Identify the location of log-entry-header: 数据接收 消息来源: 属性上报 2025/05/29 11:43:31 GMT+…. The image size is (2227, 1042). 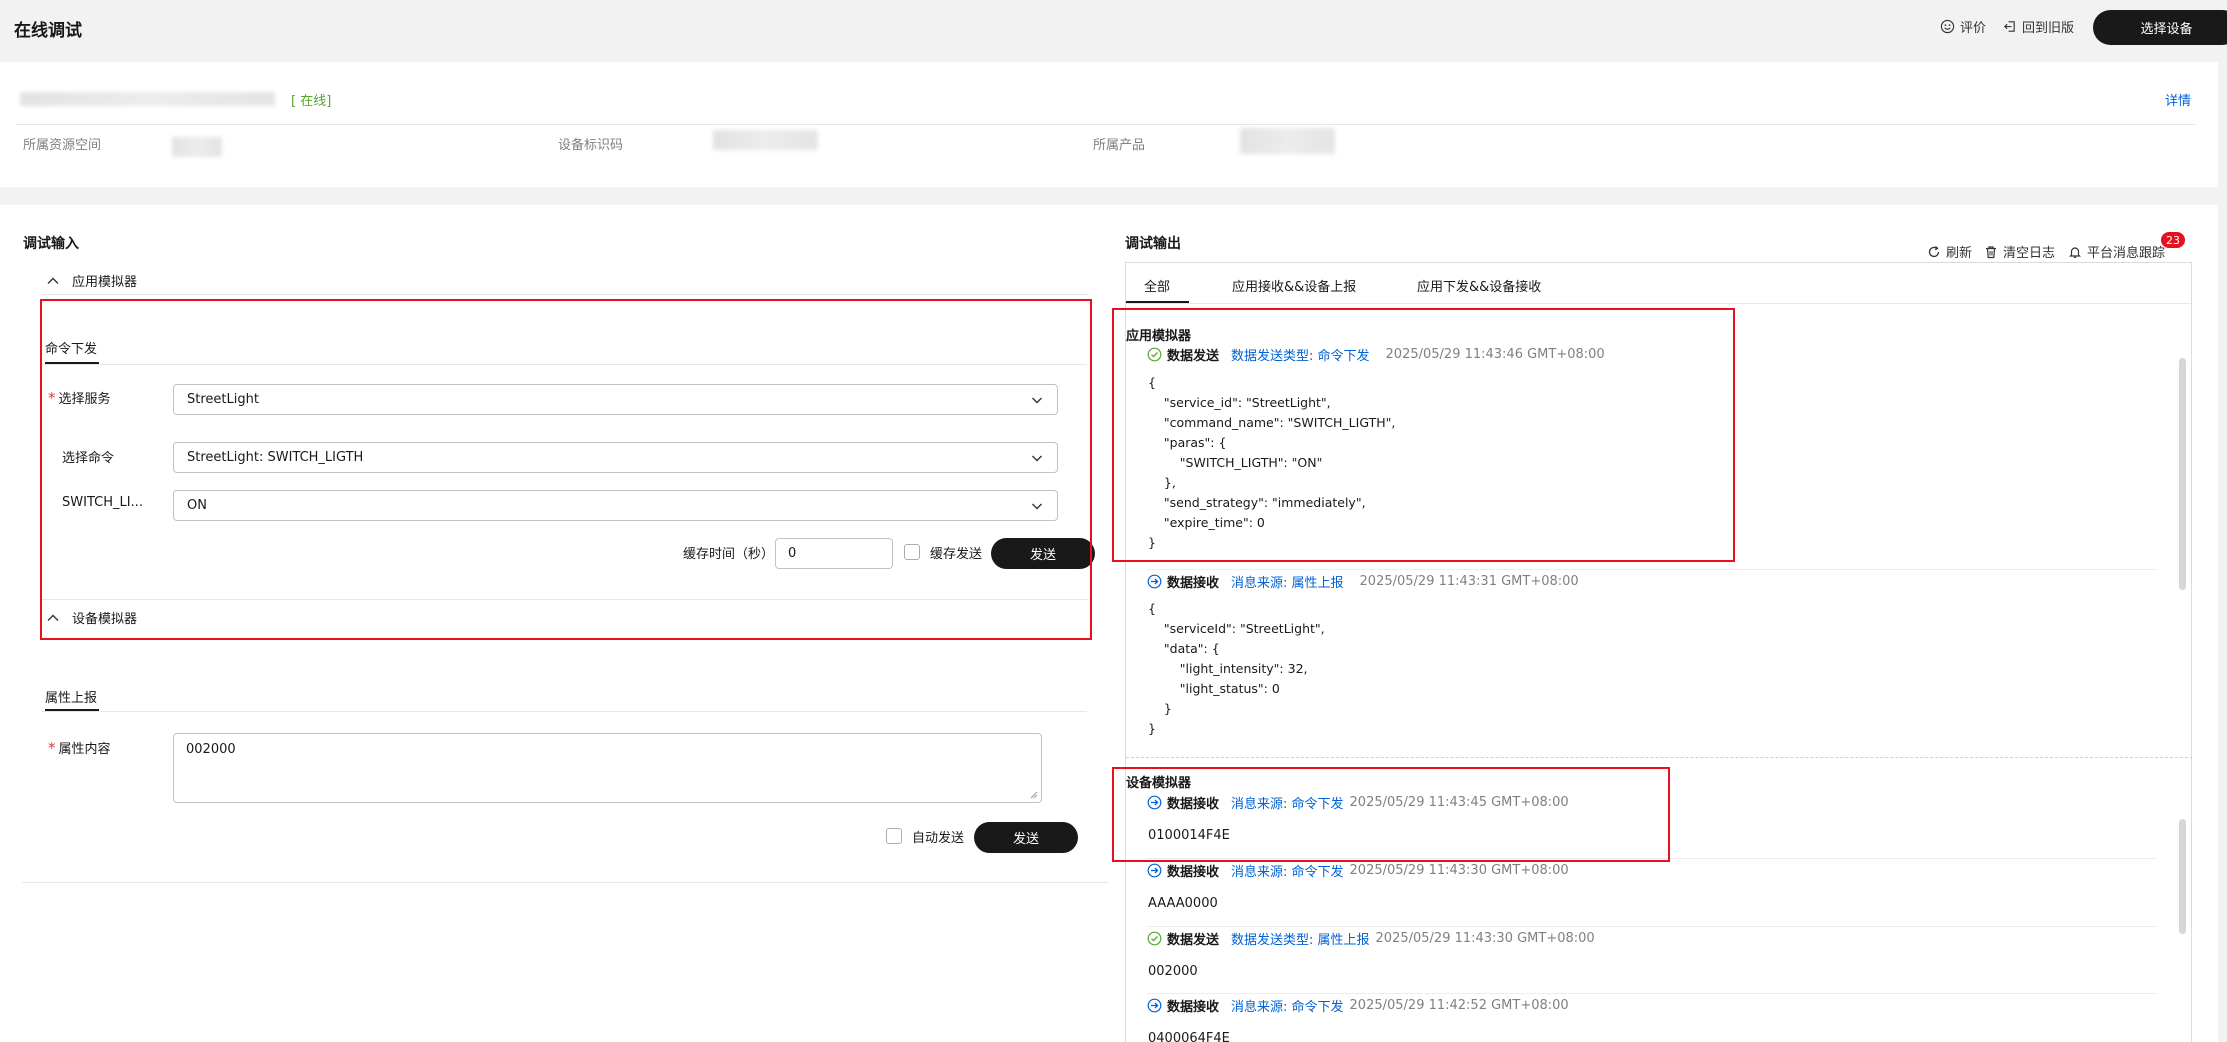
(1363, 581).